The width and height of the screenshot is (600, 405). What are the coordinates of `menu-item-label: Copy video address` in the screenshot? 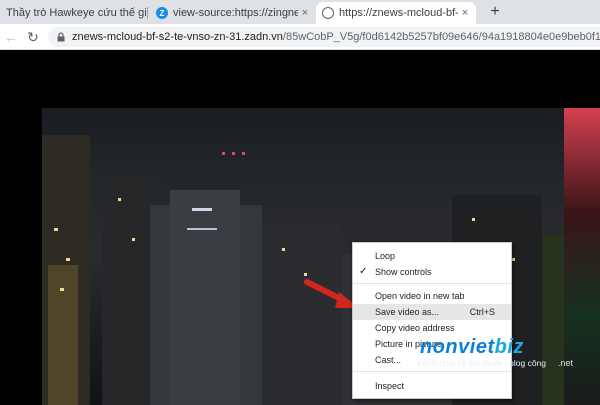 It's located at (415, 328).